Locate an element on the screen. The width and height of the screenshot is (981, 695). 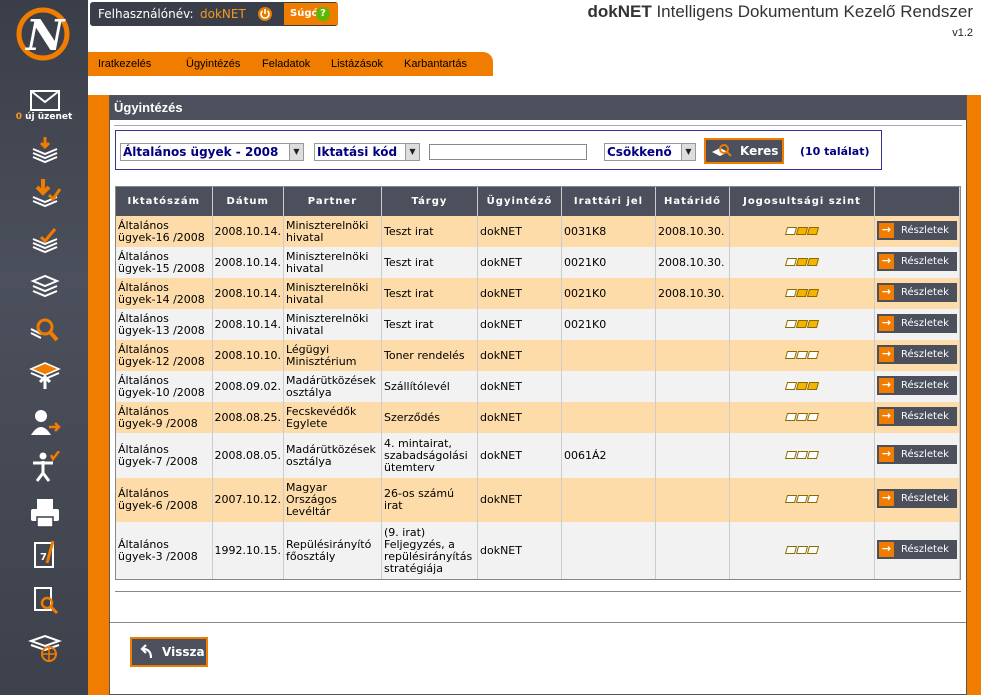
task-person-icon is located at coordinates (45, 467).